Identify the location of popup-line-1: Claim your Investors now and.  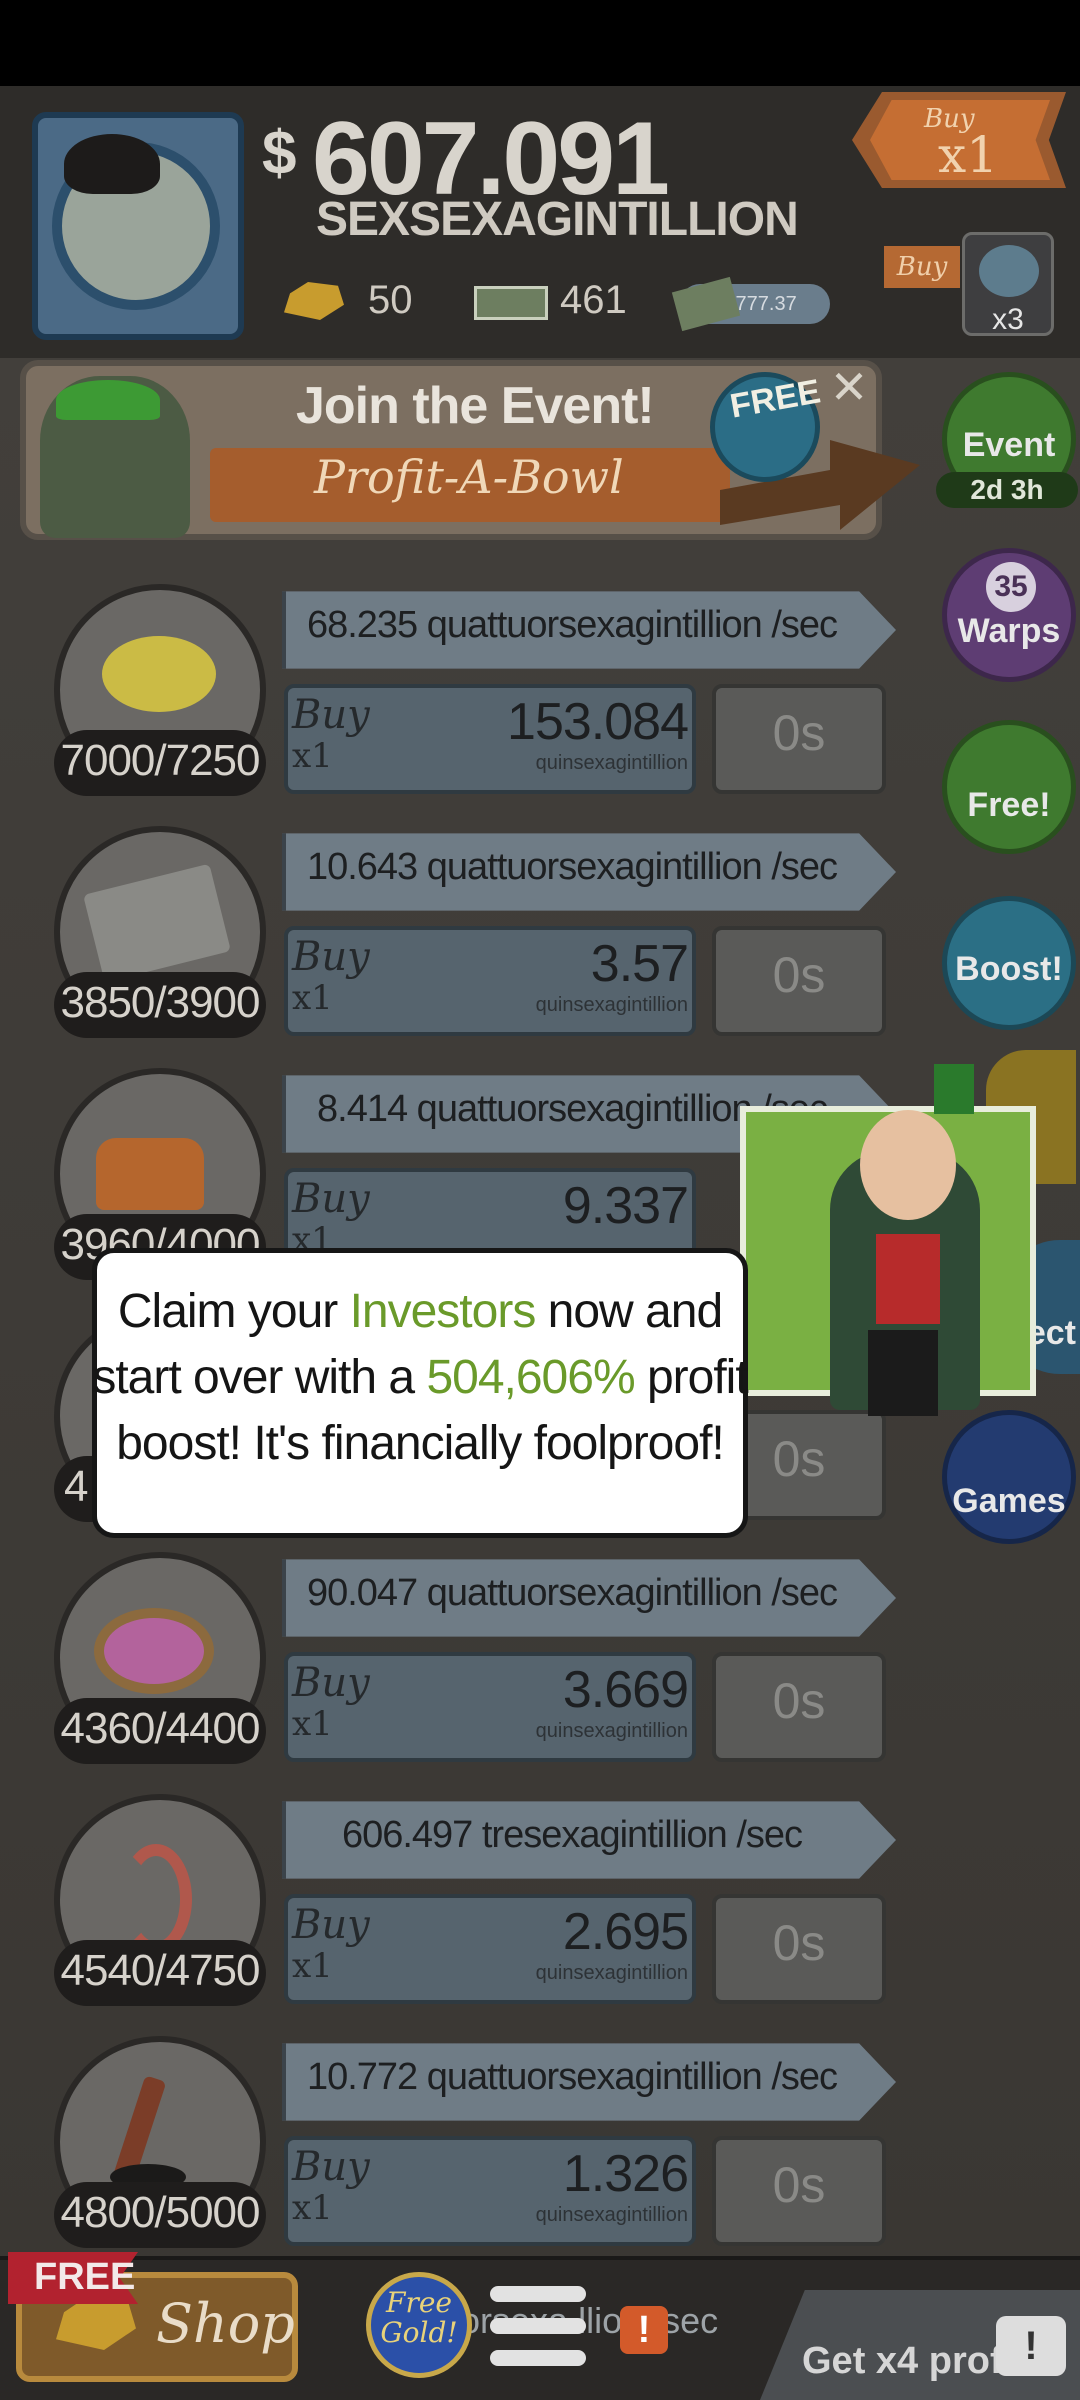
(420, 1311).